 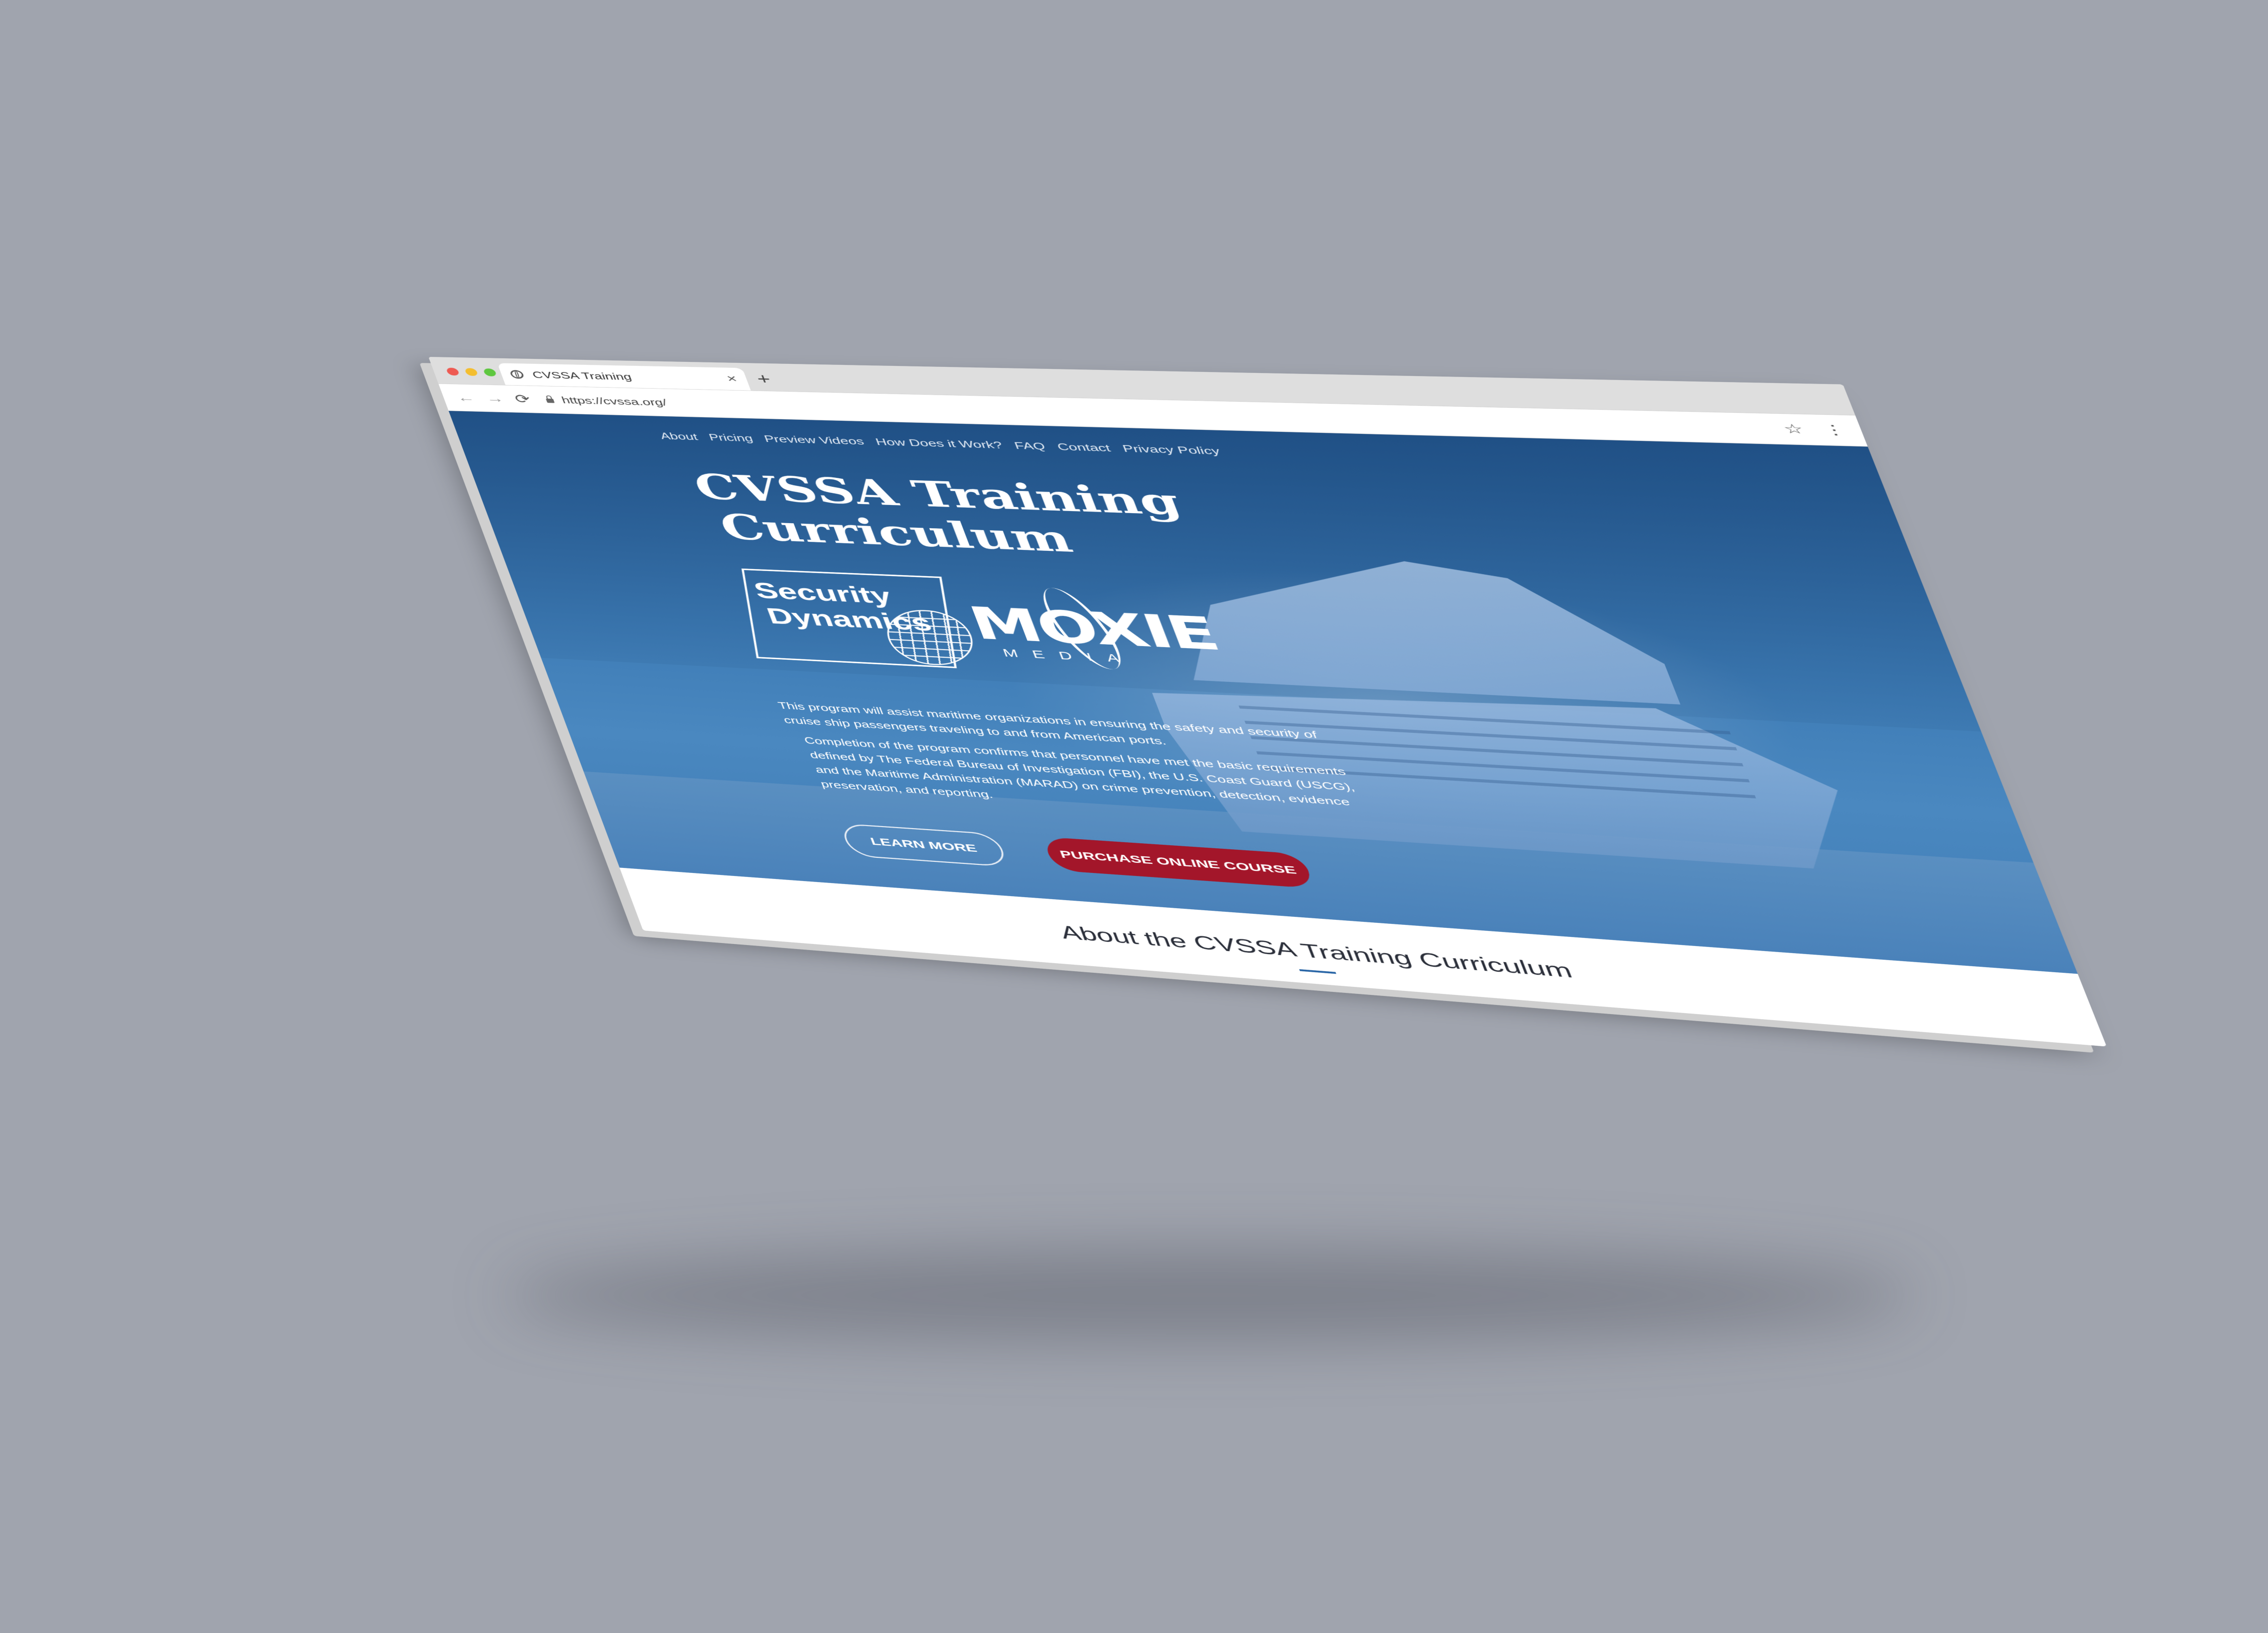 What do you see at coordinates (1083, 447) in the screenshot?
I see `nav-contact: Contact` at bounding box center [1083, 447].